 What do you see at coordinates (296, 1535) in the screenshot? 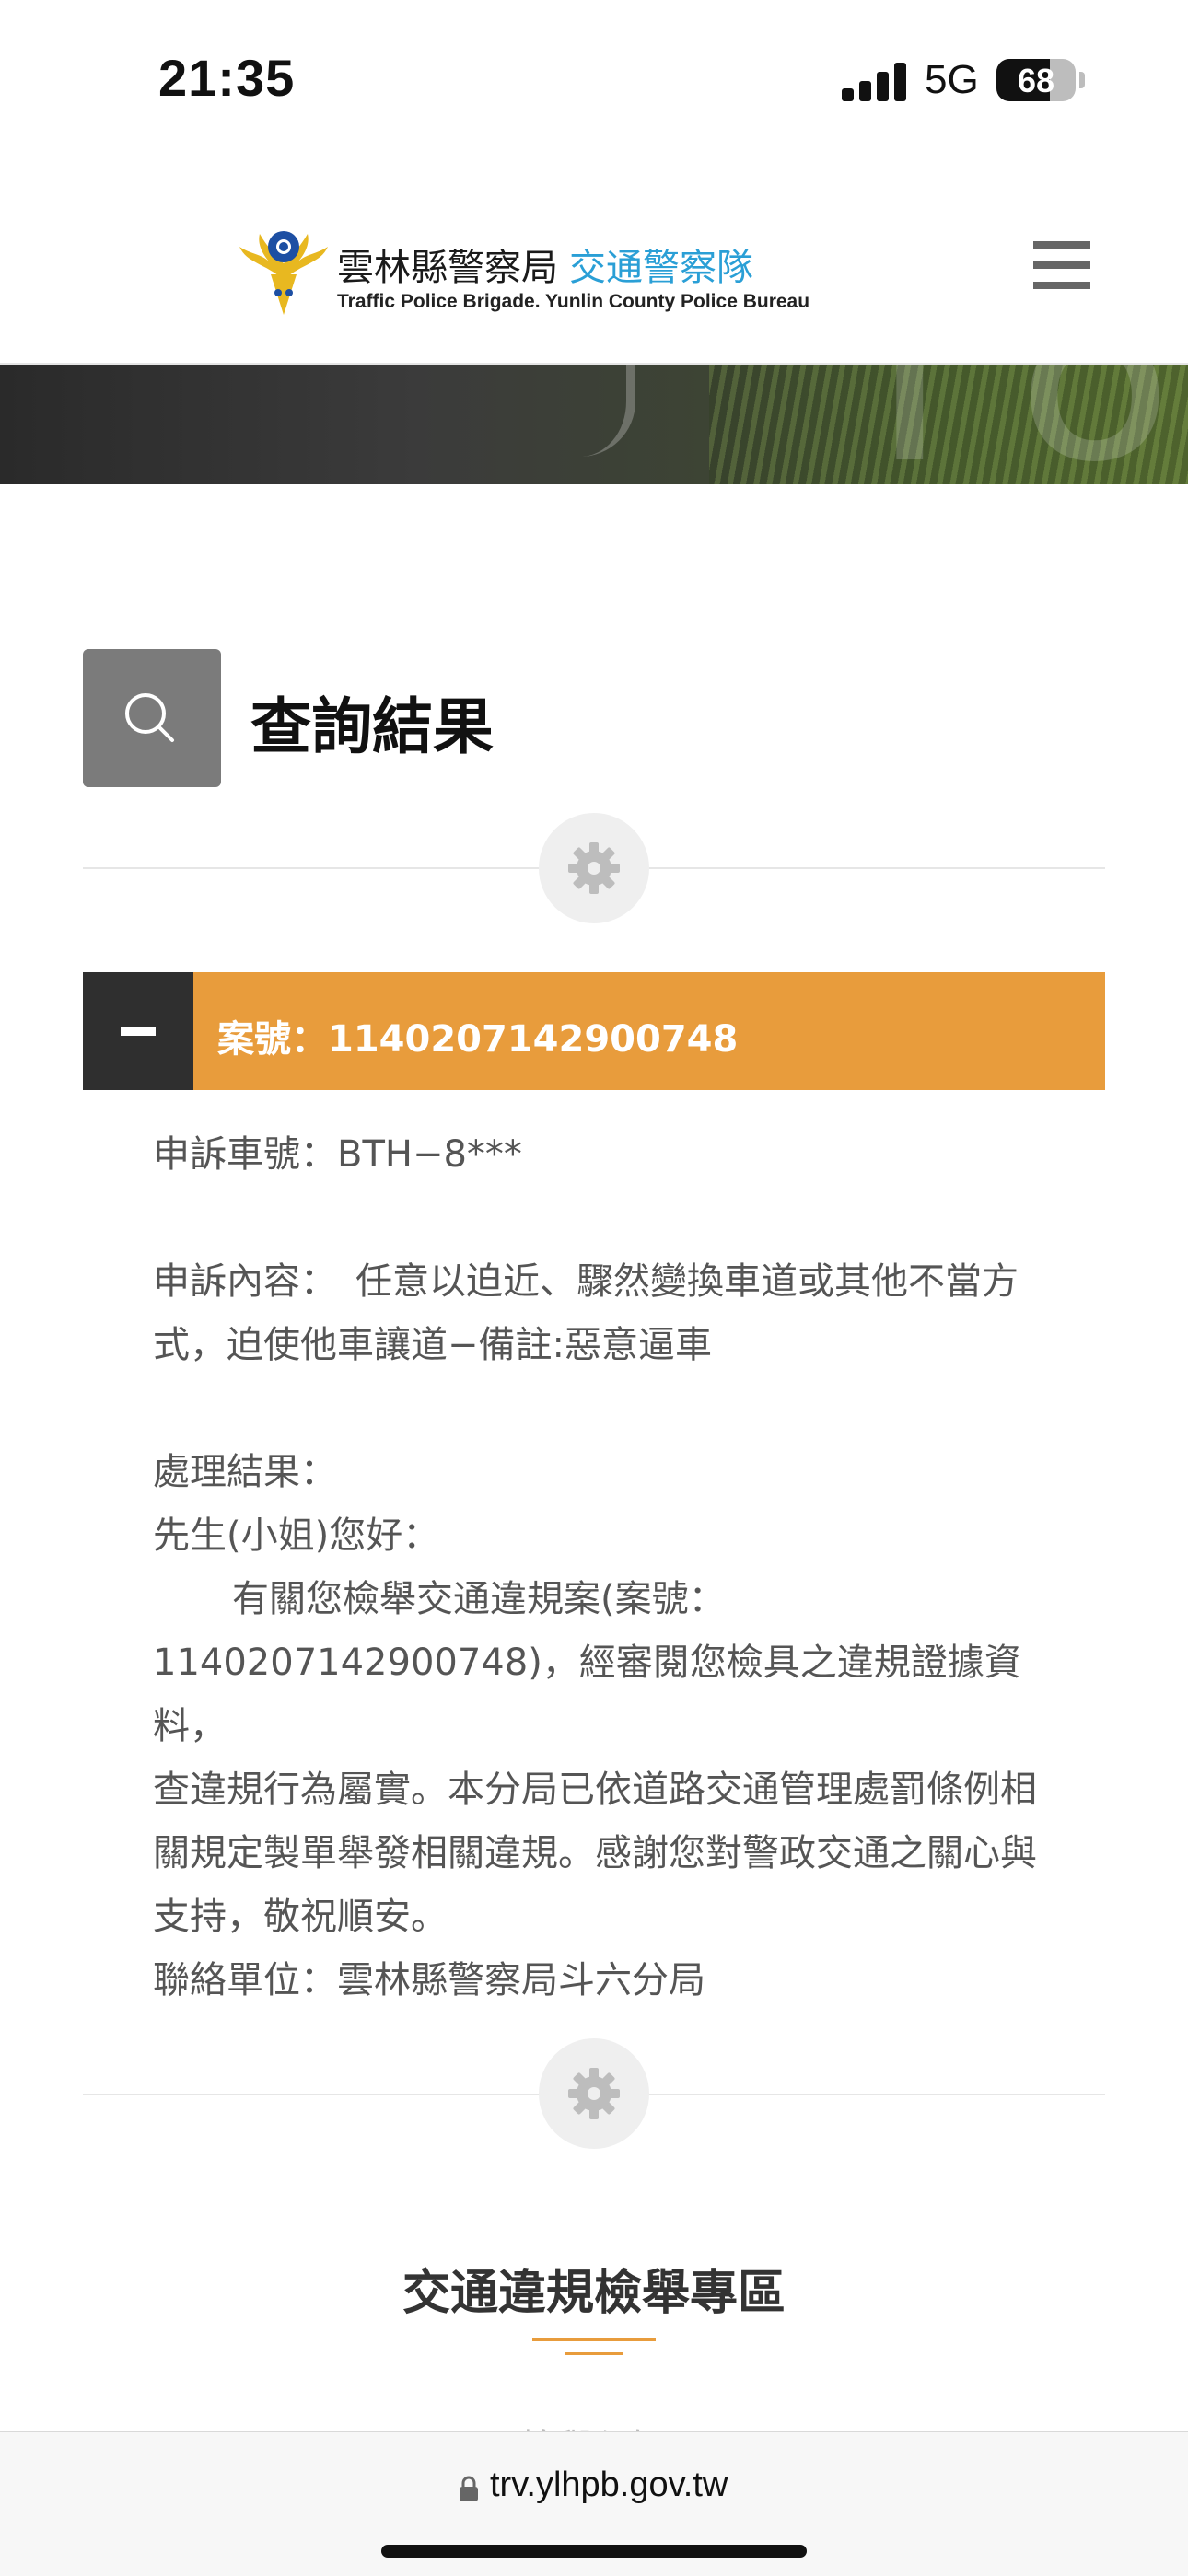
I see `result-greeting: 先生(小姐)您好：` at bounding box center [296, 1535].